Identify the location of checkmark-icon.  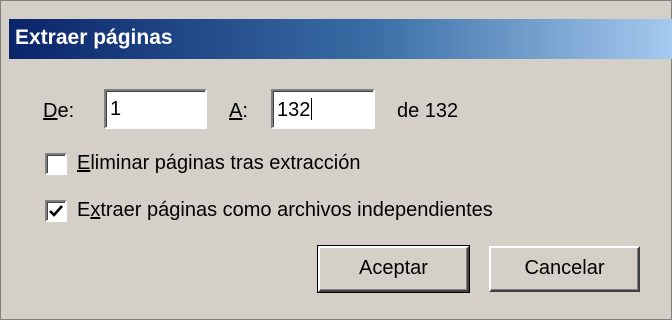
(56, 211).